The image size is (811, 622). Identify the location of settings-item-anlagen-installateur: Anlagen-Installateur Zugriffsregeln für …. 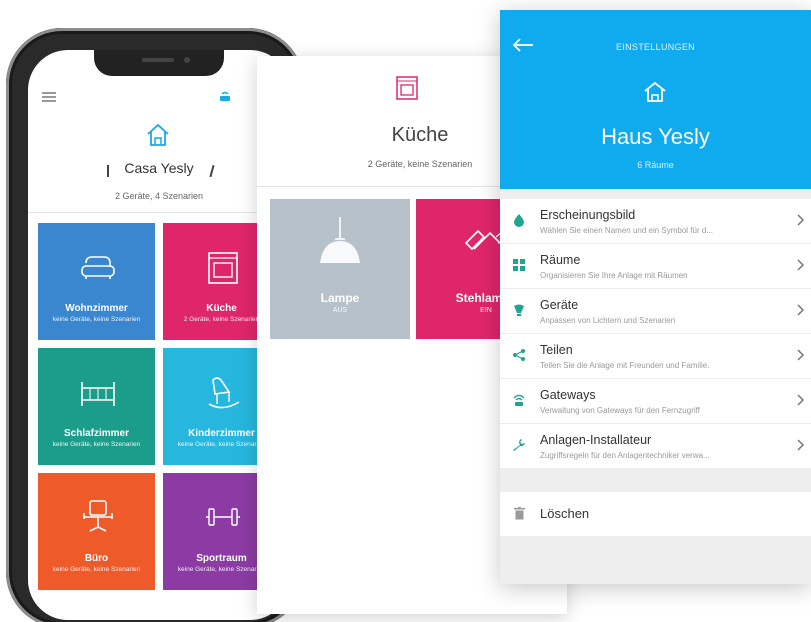
(655, 446).